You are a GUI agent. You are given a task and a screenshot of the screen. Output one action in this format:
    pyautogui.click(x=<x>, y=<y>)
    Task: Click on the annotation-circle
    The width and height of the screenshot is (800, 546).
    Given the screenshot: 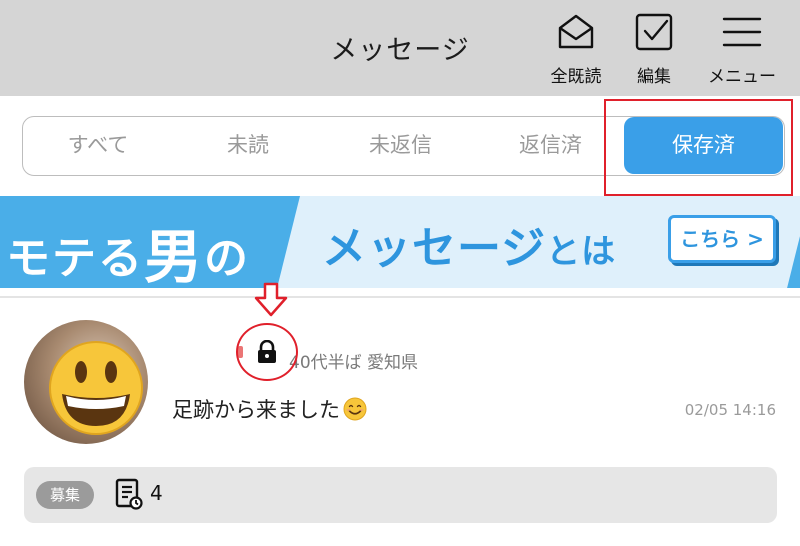 What is the action you would take?
    pyautogui.click(x=267, y=352)
    